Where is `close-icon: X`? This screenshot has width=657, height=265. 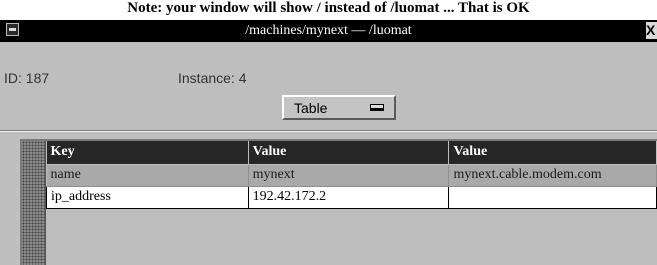
close-icon: X is located at coordinates (651, 30).